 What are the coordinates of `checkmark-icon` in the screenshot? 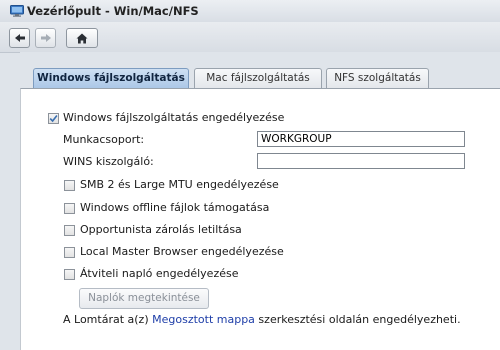 It's located at (53, 119).